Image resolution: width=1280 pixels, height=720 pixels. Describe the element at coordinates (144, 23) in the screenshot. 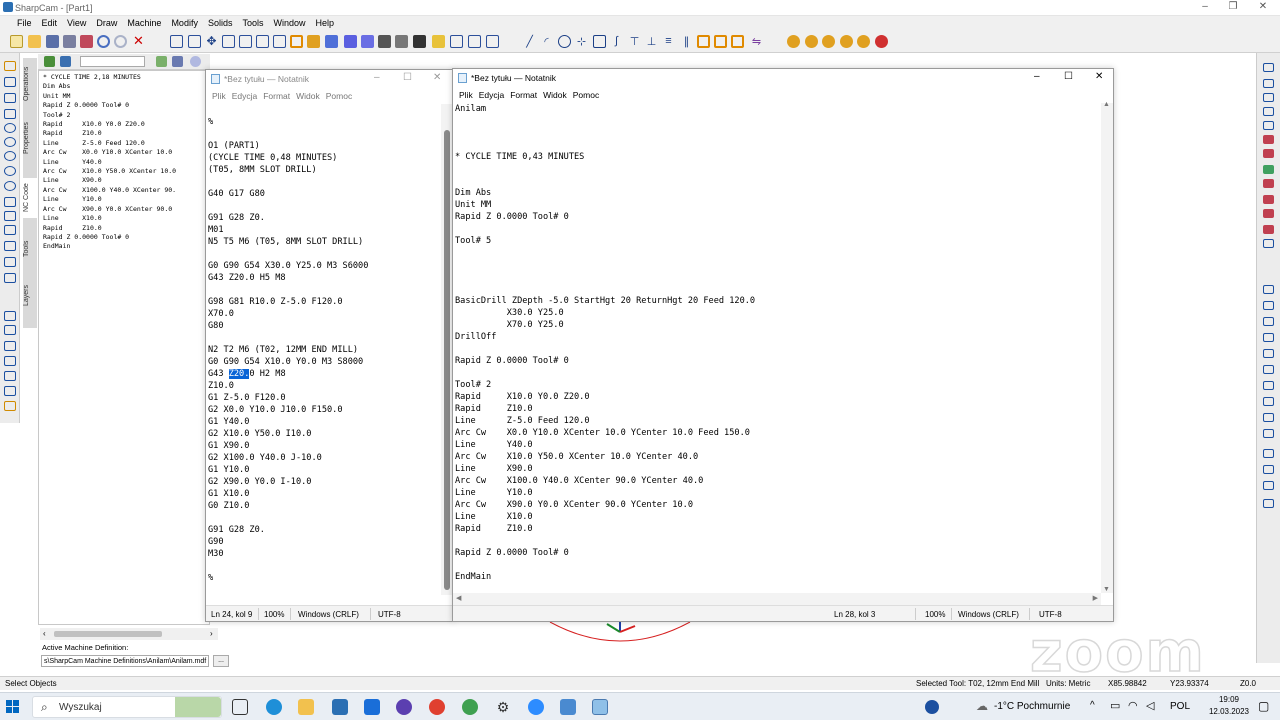

I see `menu-machine: Machine` at that location.